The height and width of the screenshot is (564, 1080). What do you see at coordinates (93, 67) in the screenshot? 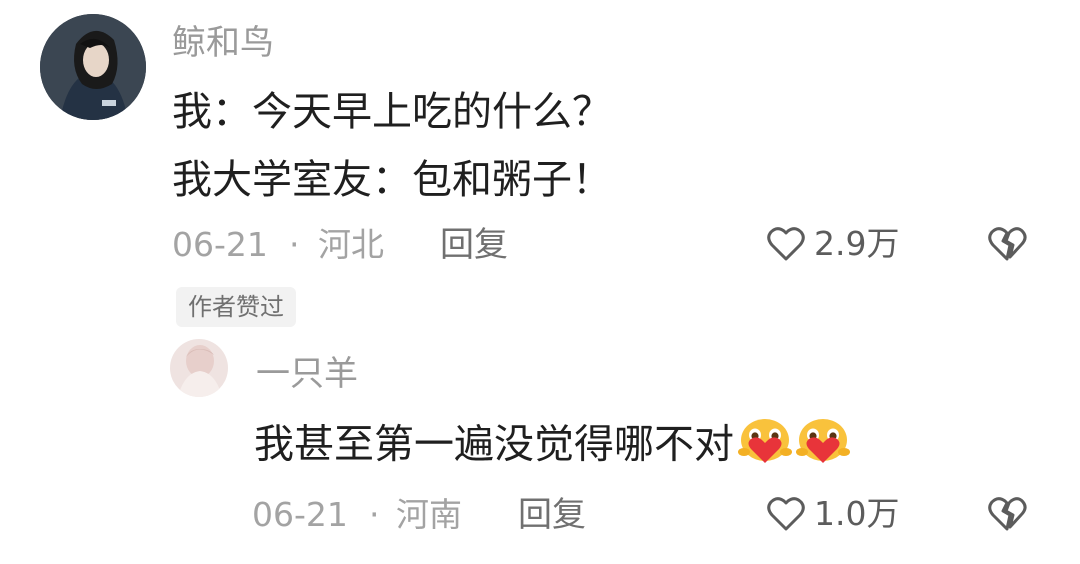
I see `avatar` at bounding box center [93, 67].